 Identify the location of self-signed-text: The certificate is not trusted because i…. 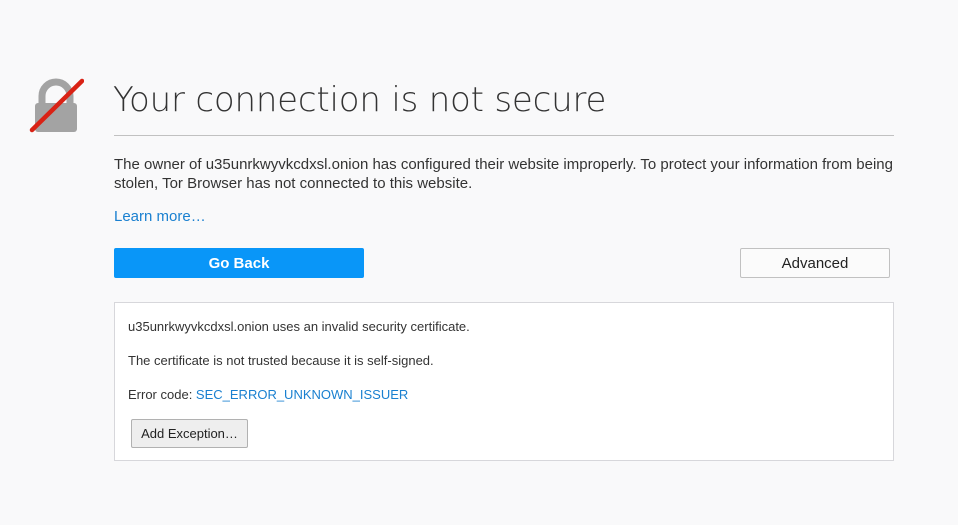
(281, 360).